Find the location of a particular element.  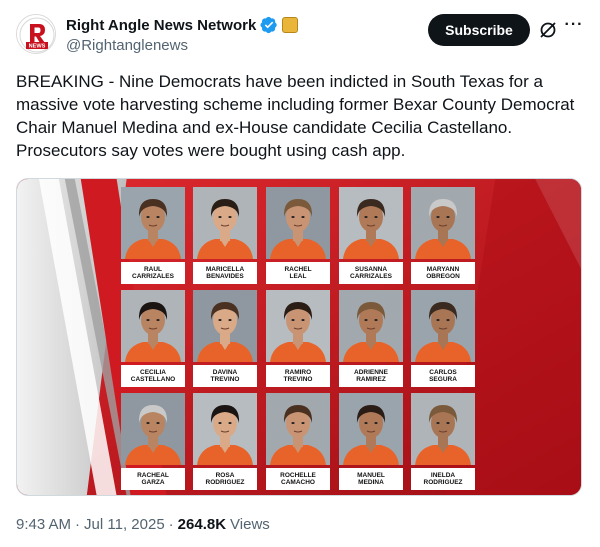

more-icon: ··· is located at coordinates (574, 28).